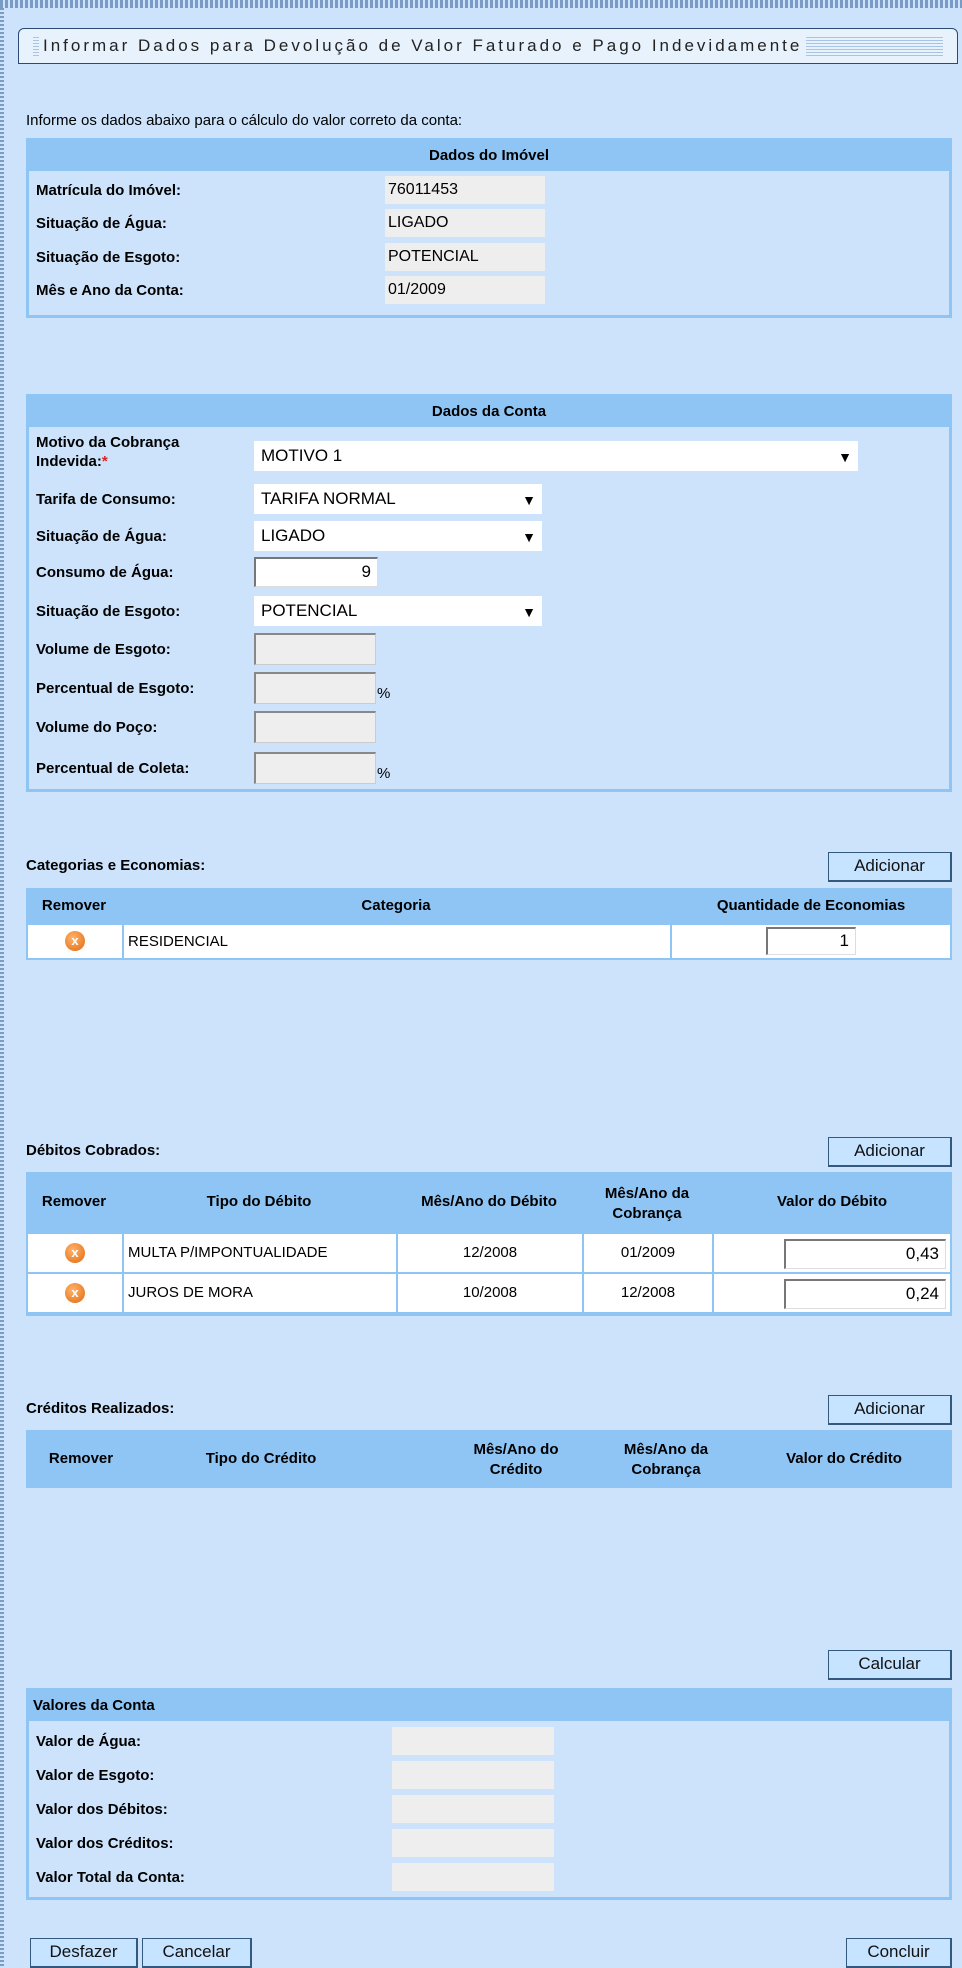  What do you see at coordinates (103, 649) in the screenshot?
I see `vol-esgoto-label: Volume de Esgoto:` at bounding box center [103, 649].